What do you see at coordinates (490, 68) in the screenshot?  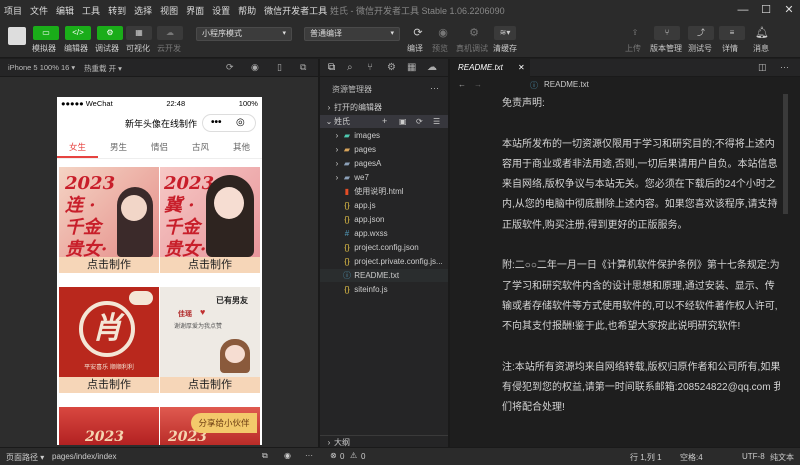 I see `editor-tab-active: README.txt ✕` at bounding box center [490, 68].